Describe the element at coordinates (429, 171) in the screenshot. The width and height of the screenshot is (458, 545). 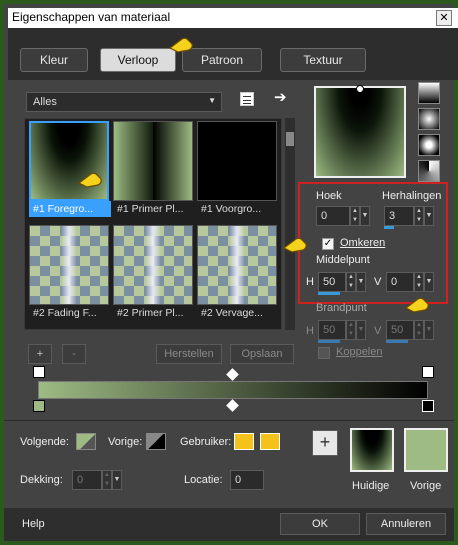
I see `radial-style-icon` at that location.